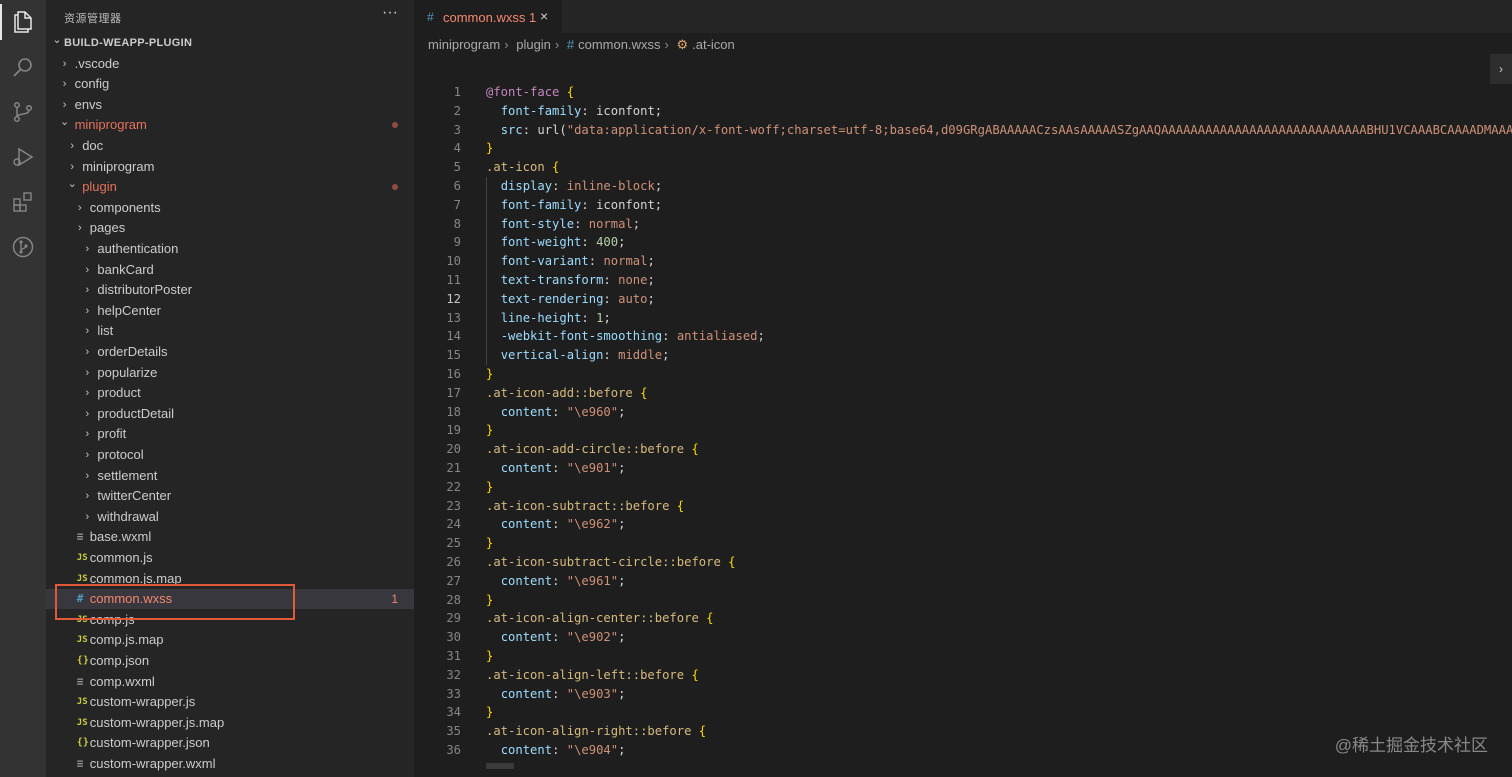  I want to click on file-item: JS custom-wrapper.js.map, so click(230, 723).